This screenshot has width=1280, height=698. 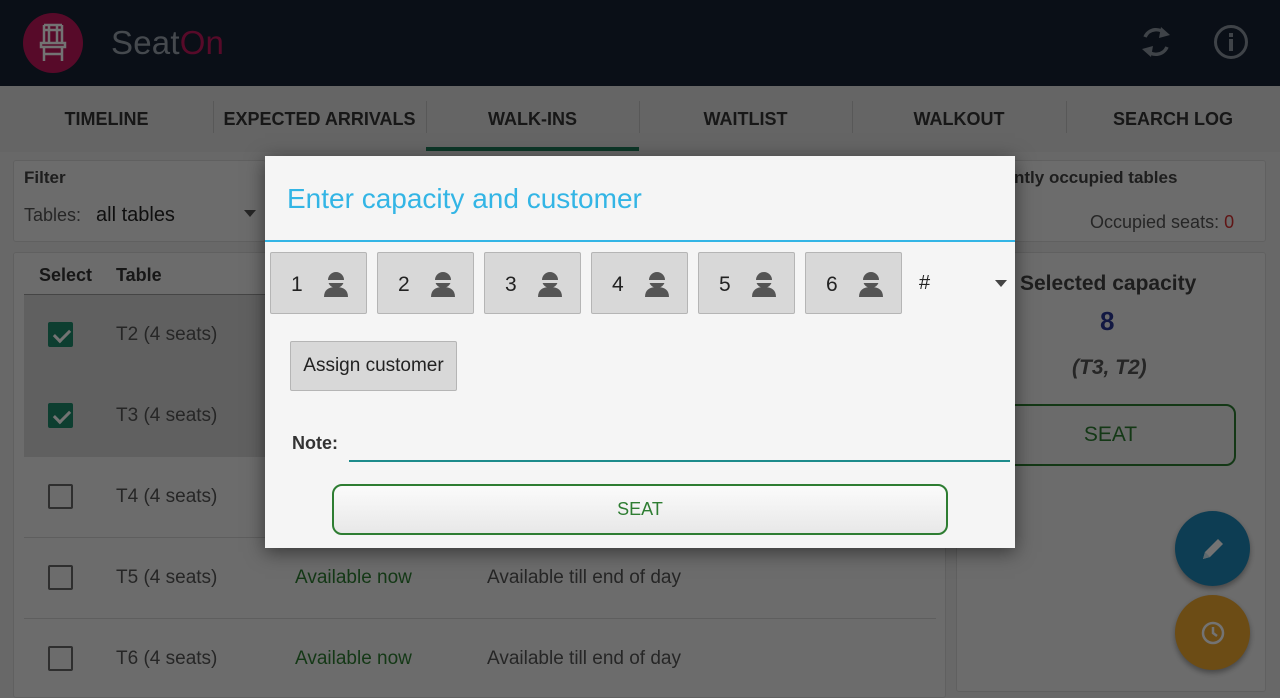 What do you see at coordinates (167, 496) in the screenshot?
I see `table-row-name: T4 (4 seats)` at bounding box center [167, 496].